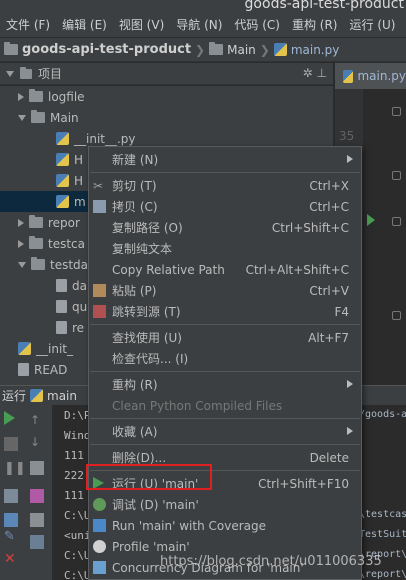  I want to click on editor-tab-label: main.py, so click(381, 76).